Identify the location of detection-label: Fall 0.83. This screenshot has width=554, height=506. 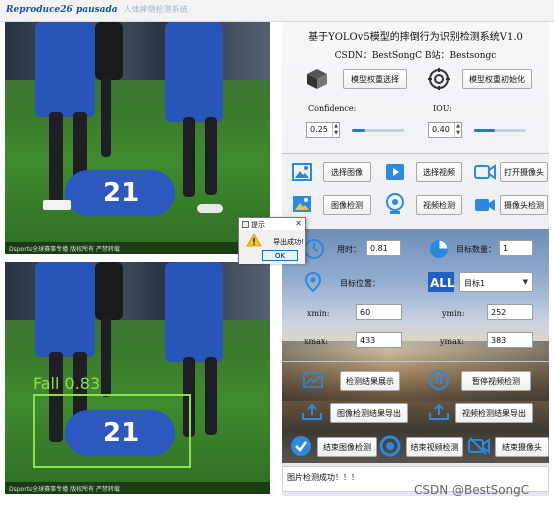
(67, 383).